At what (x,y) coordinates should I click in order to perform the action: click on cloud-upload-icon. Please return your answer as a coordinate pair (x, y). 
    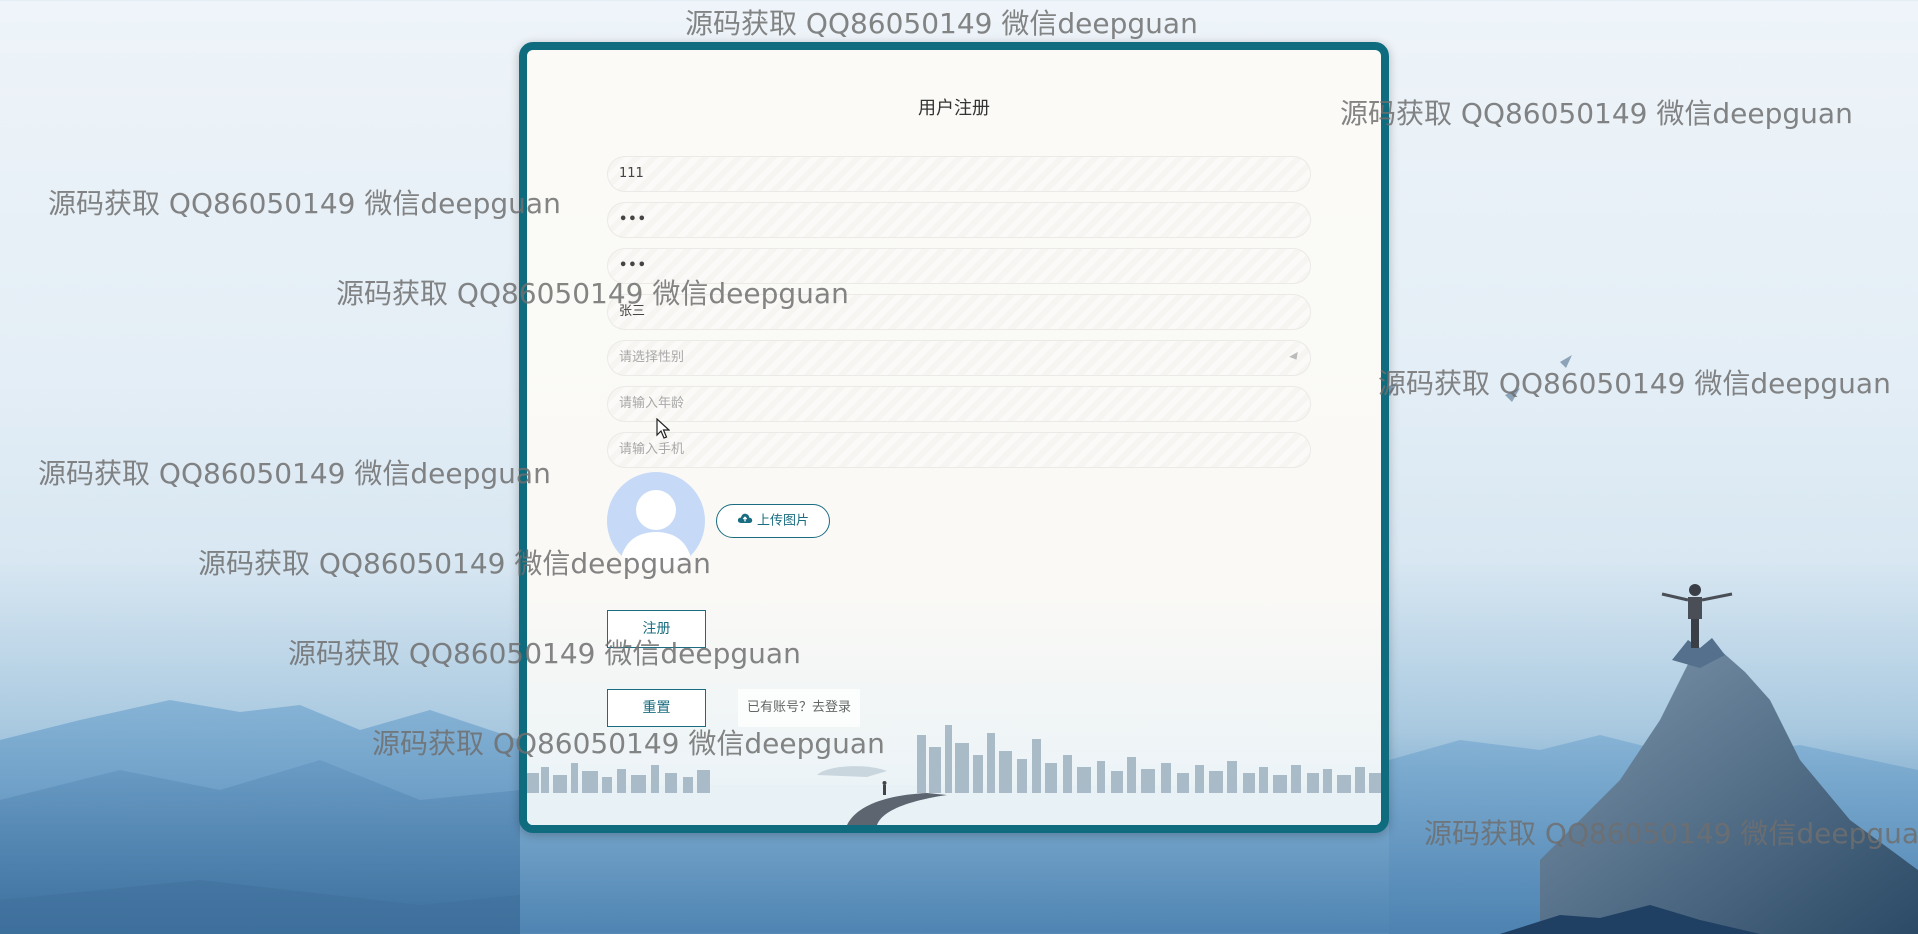
    Looking at the image, I should click on (745, 521).